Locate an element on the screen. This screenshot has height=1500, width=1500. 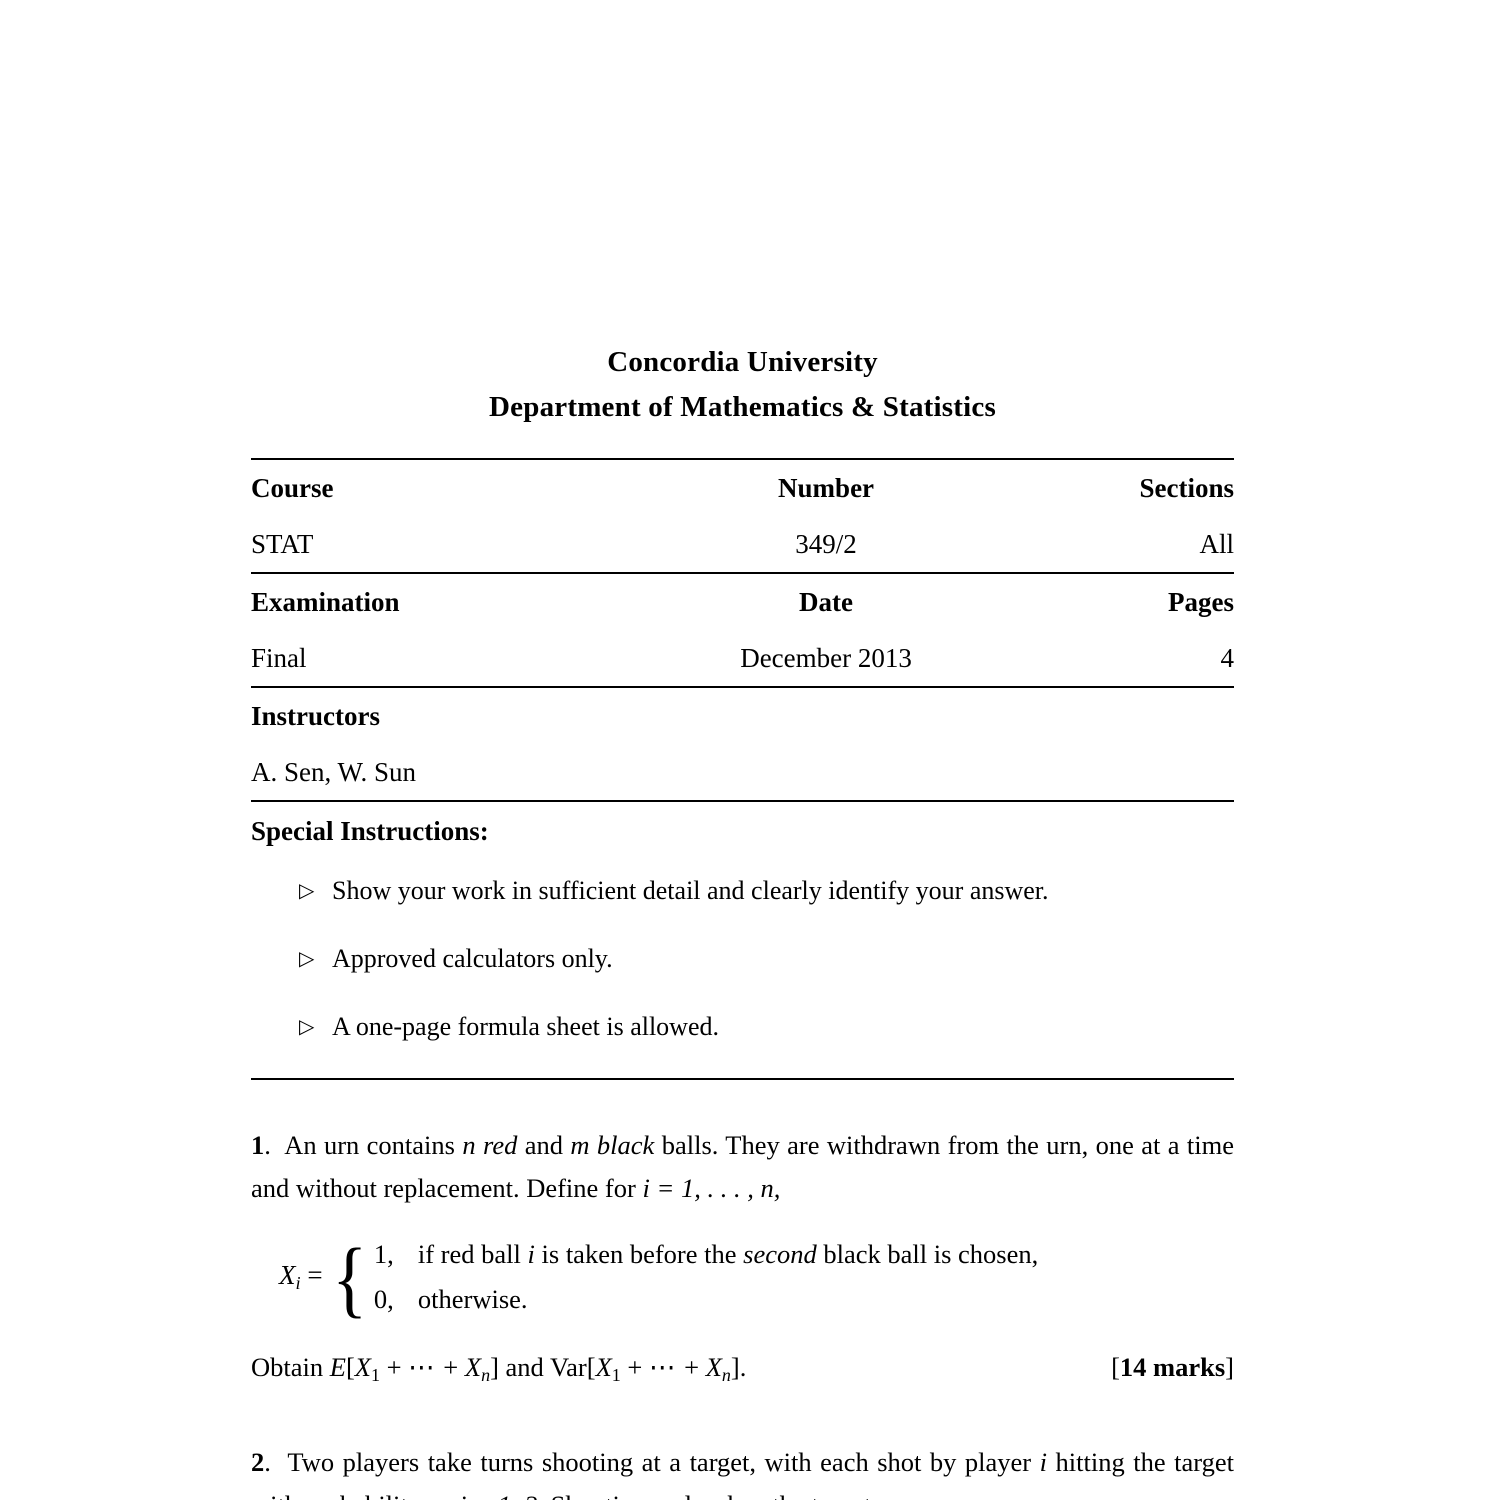
table-row-values-1: STAT 349/2 All is located at coordinates (742, 544).